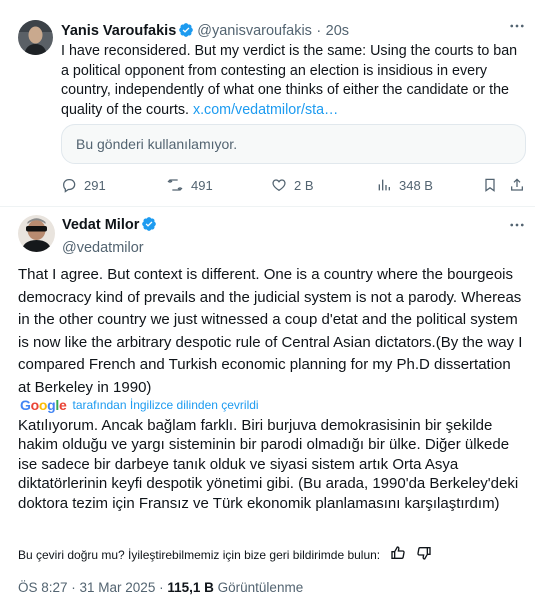  What do you see at coordinates (416, 185) in the screenshot?
I see `views-count: 348 B` at bounding box center [416, 185].